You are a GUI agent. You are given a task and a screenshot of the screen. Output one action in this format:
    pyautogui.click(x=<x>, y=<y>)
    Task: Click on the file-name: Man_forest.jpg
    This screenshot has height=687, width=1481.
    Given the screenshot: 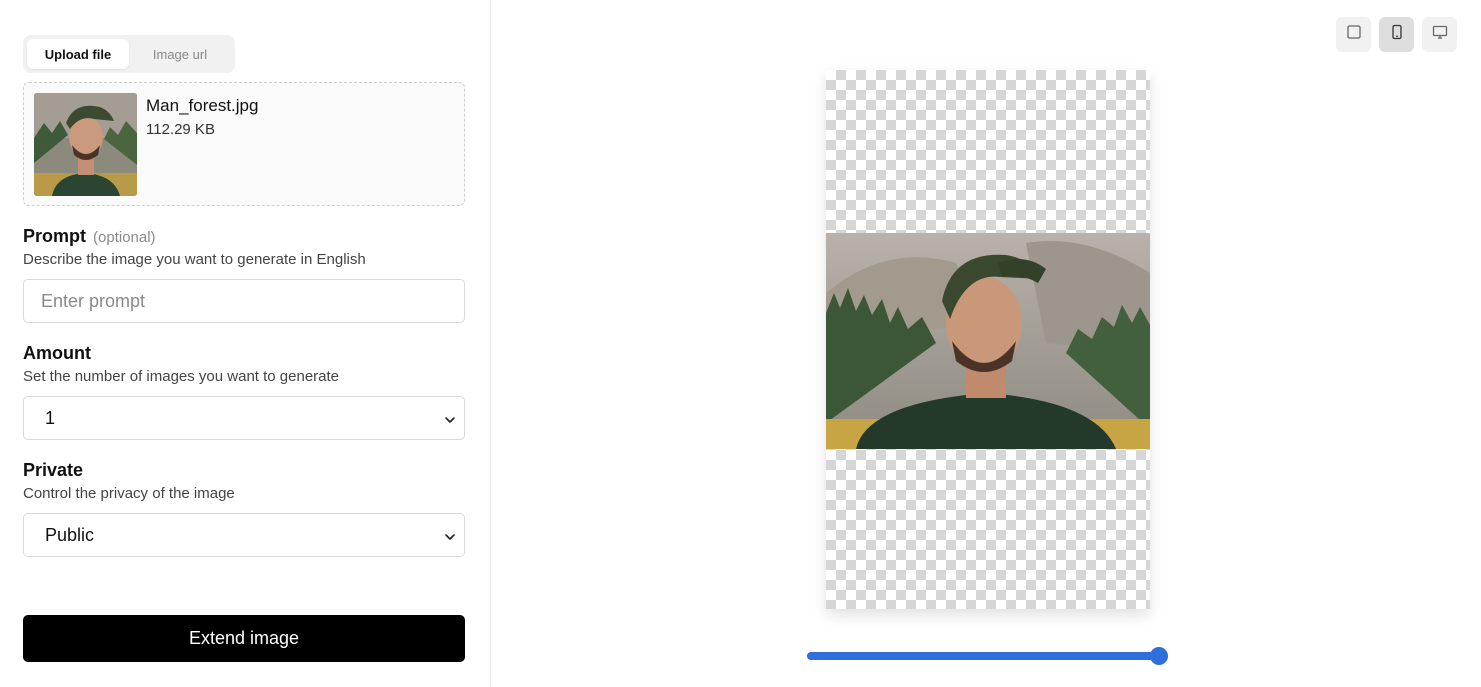 What is the action you would take?
    pyautogui.click(x=202, y=105)
    